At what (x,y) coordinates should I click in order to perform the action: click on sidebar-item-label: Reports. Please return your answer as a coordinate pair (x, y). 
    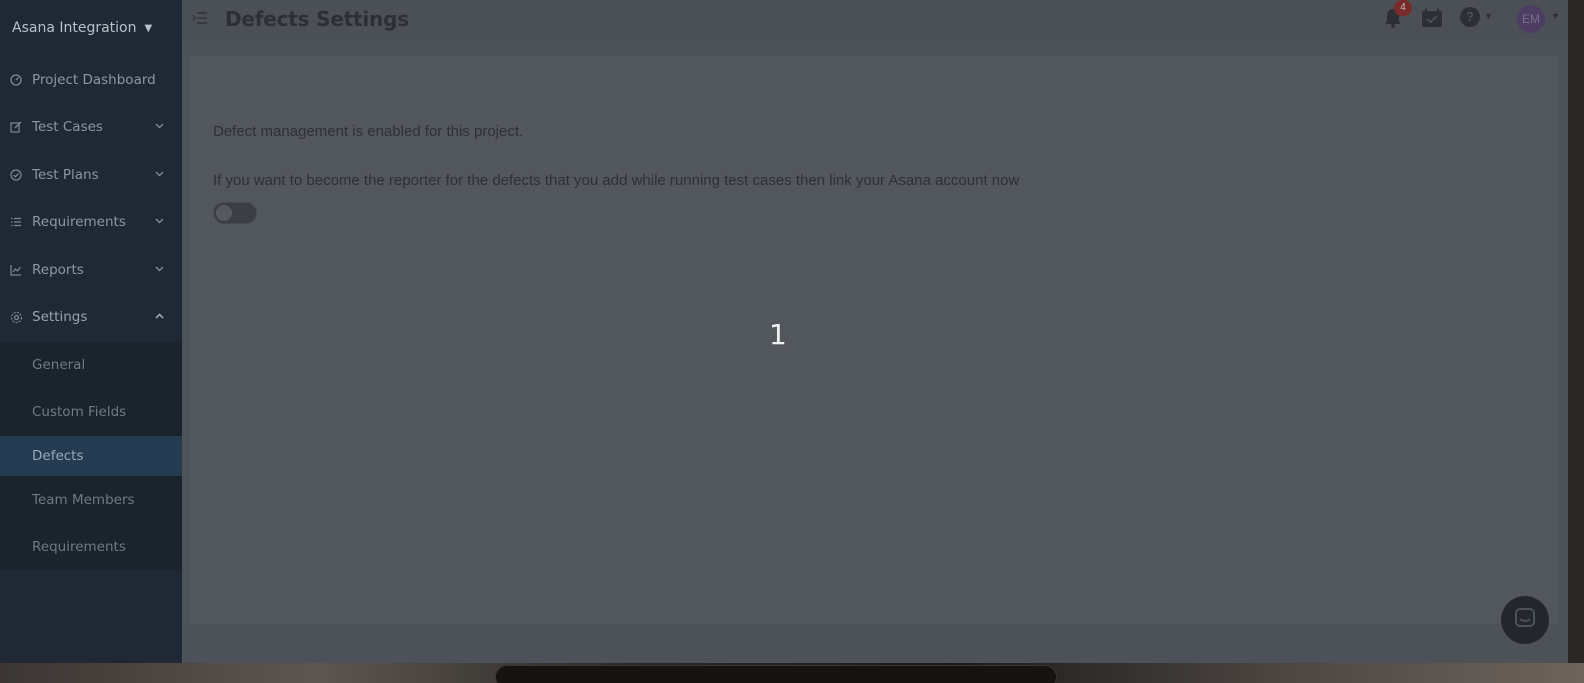
    Looking at the image, I should click on (58, 269).